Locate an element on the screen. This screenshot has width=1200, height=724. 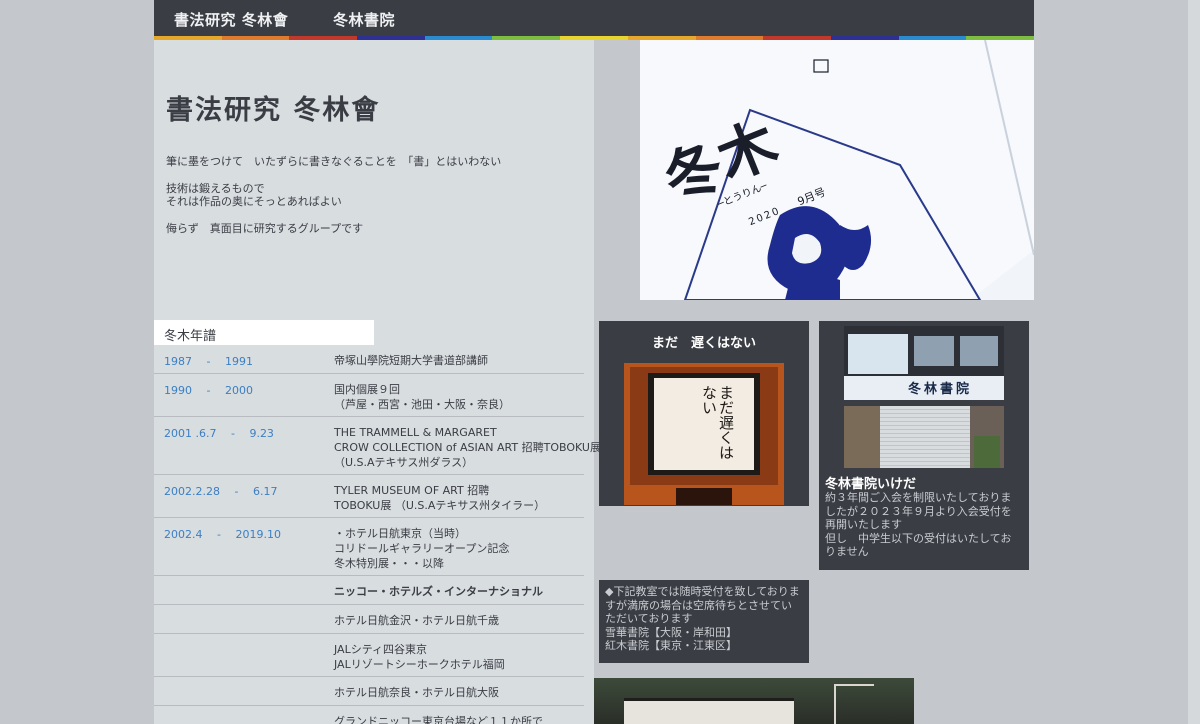
chronology-line: グランドニッコー東京台場など１１か所で is located at coordinates (438, 719).